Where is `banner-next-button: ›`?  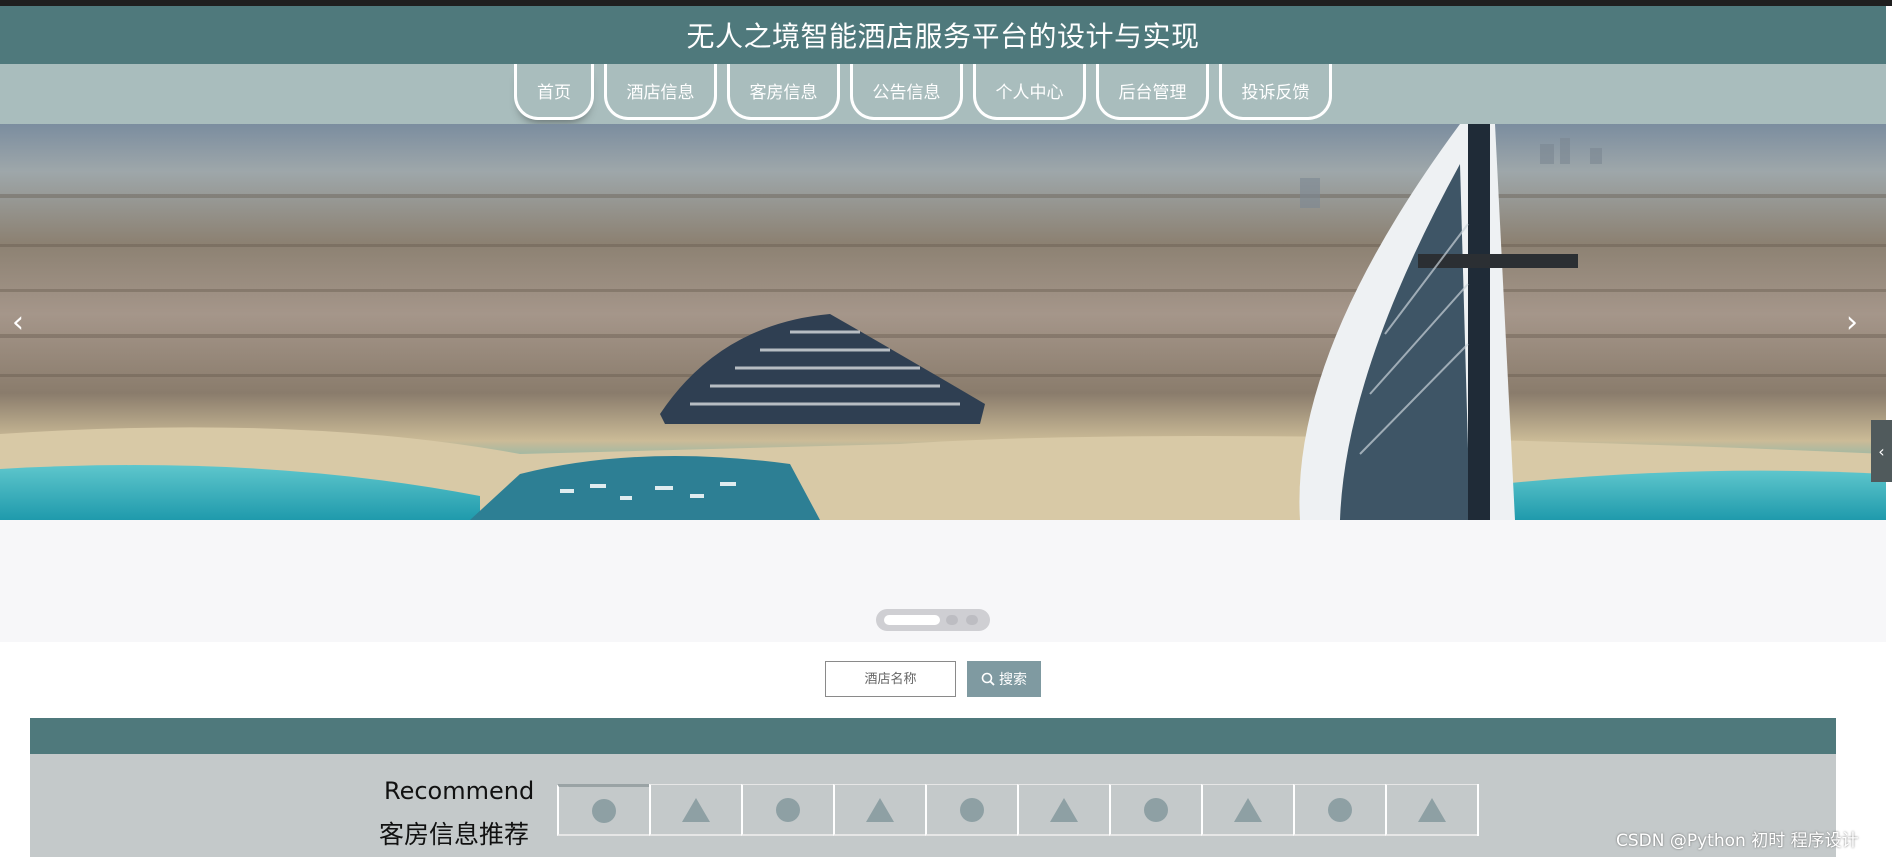 banner-next-button: › is located at coordinates (1852, 322).